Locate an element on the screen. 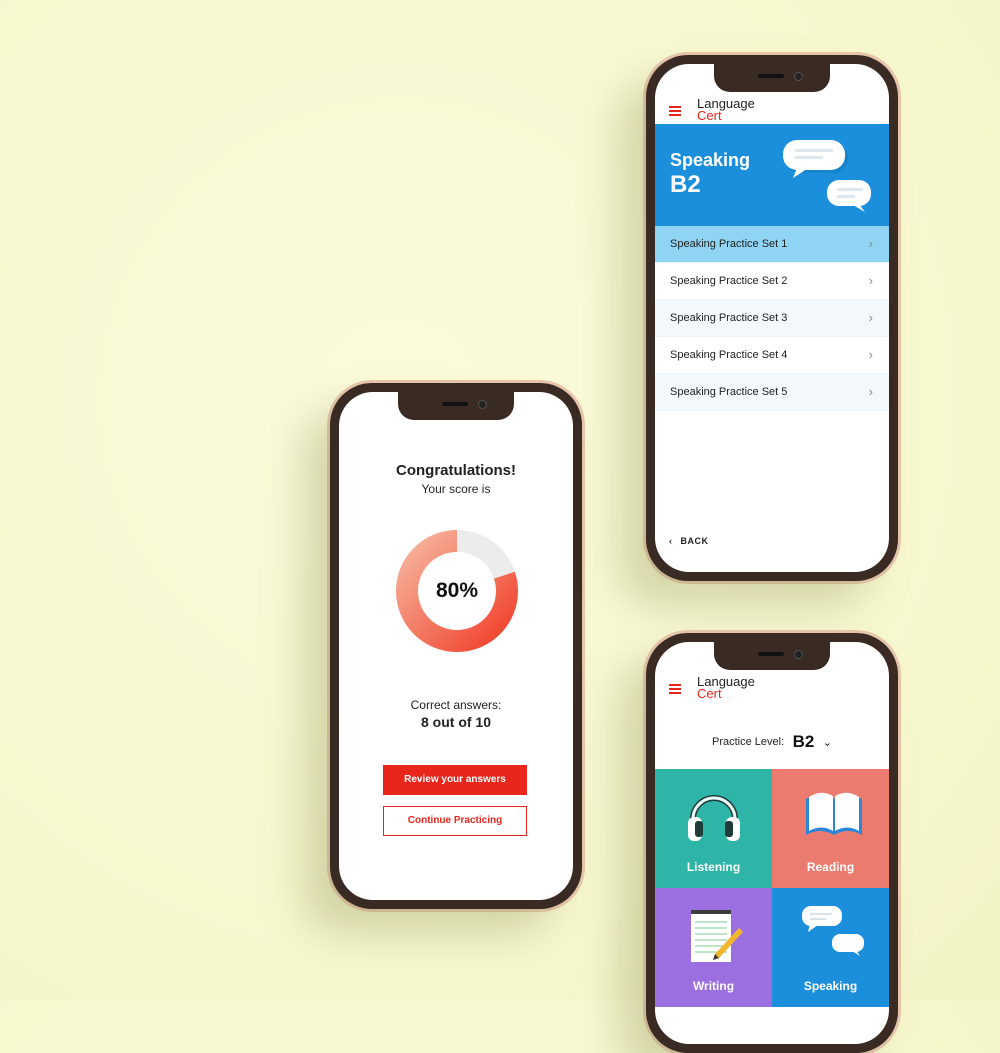 The height and width of the screenshot is (1053, 1000). section-level: B2 is located at coordinates (685, 184).